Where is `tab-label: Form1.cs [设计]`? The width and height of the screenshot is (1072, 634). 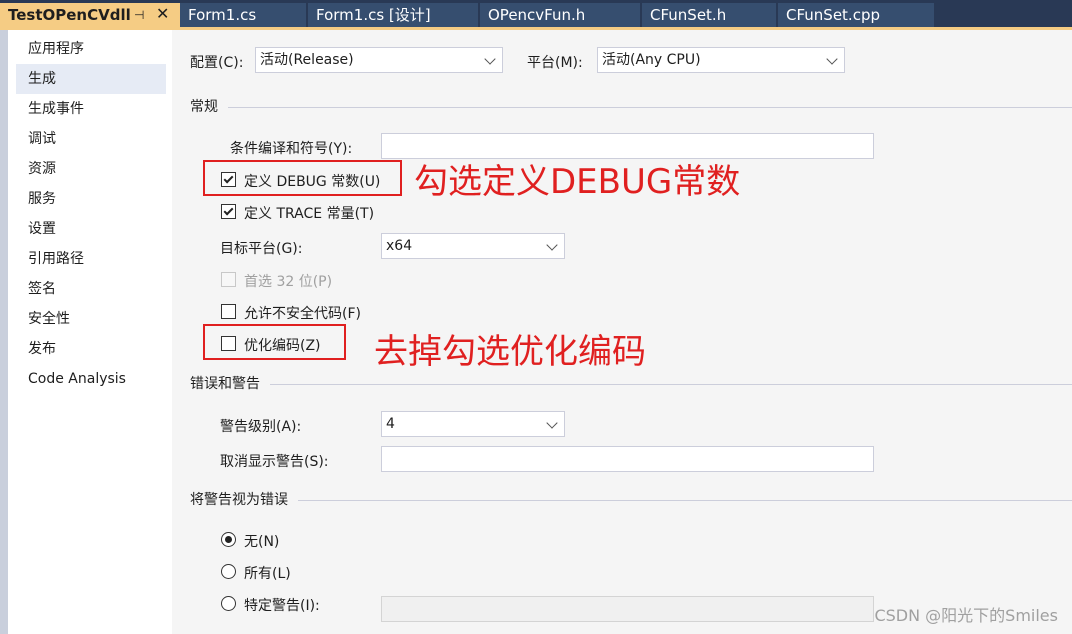 tab-label: Form1.cs [设计] is located at coordinates (373, 15).